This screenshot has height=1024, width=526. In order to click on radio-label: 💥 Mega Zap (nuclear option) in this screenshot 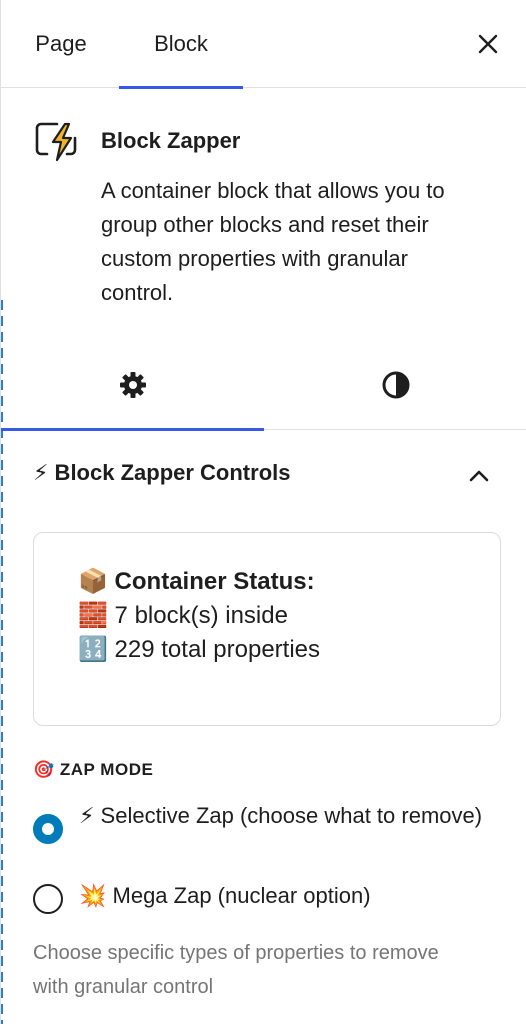, I will do `click(225, 895)`.